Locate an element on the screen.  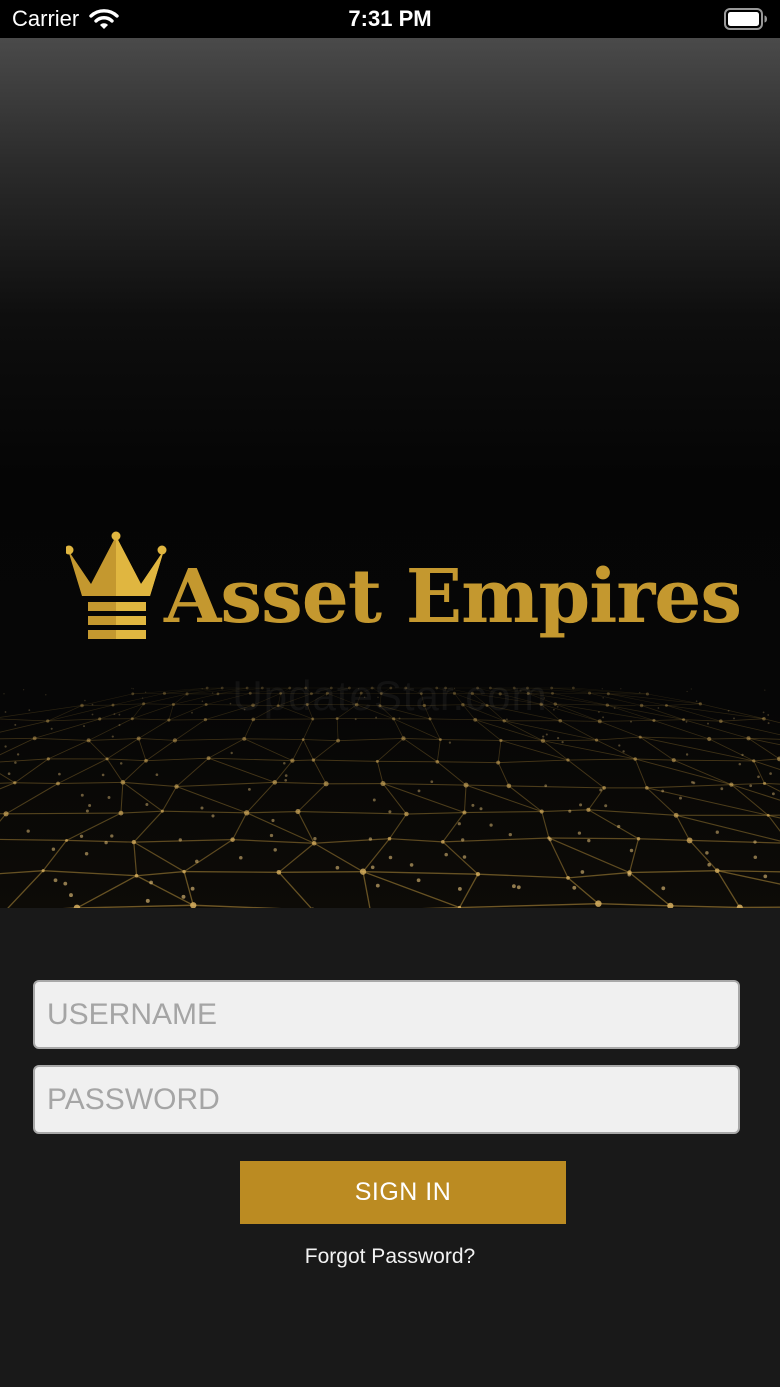
battery-icon is located at coordinates (745, 19).